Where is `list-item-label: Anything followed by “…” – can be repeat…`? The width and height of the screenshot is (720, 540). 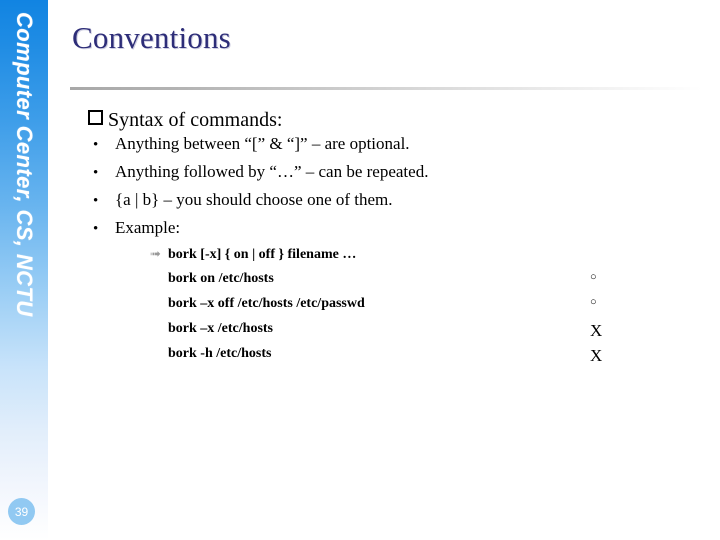
list-item-label: Anything followed by “…” – can be repeat… is located at coordinates (272, 171).